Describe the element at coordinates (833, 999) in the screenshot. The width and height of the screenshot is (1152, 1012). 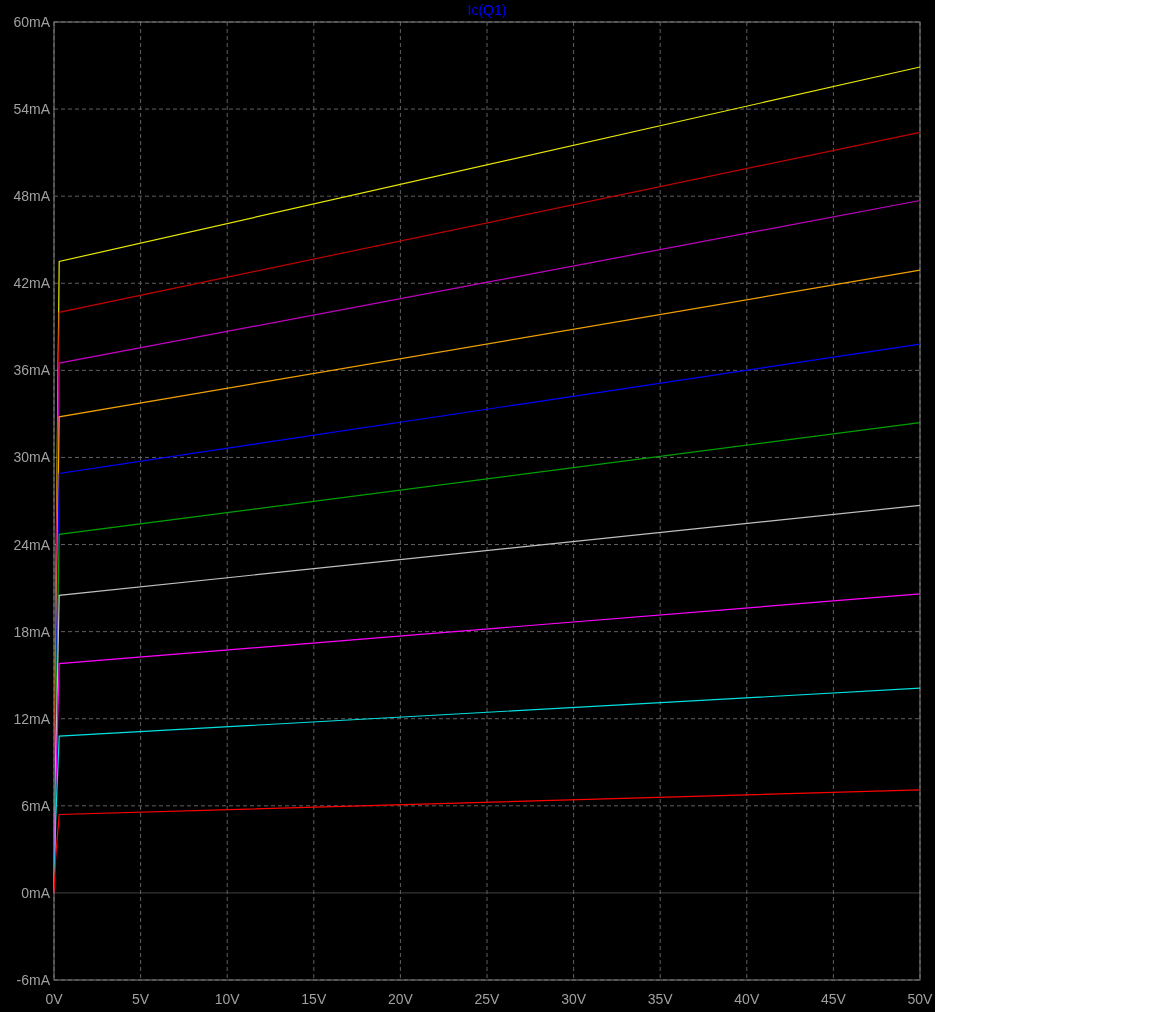
I see `x-axis-label: 45V` at that location.